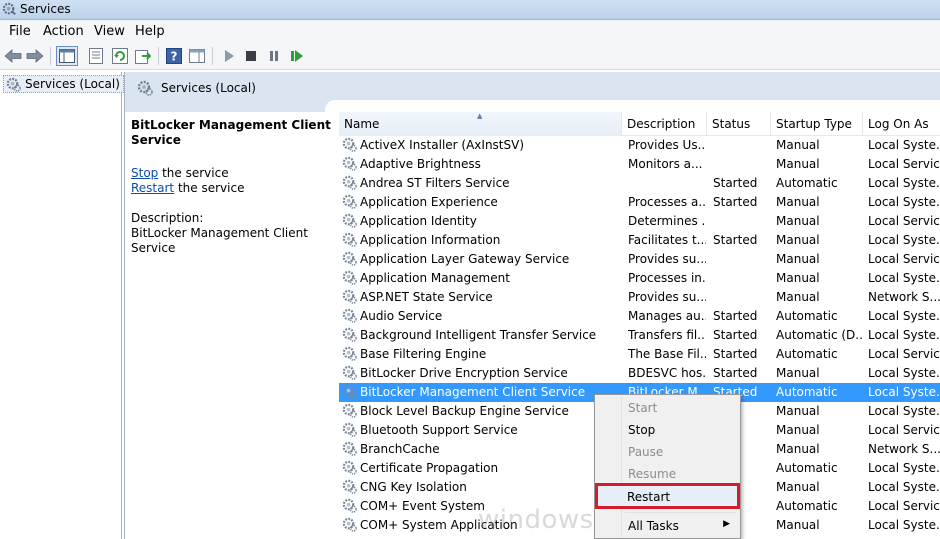 This screenshot has height=539, width=940. I want to click on stop-service-icon, so click(251, 56).